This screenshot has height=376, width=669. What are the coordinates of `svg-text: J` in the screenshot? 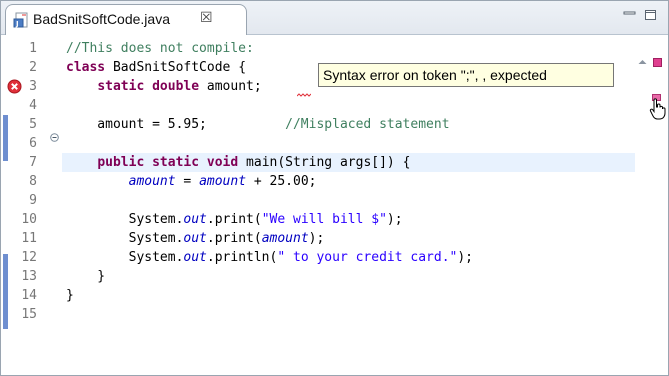 It's located at (17, 24).